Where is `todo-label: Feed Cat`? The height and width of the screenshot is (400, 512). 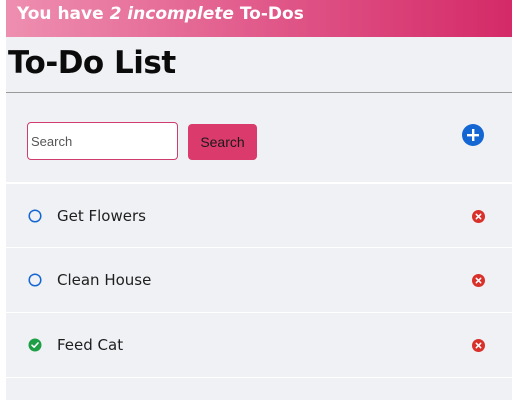 todo-label: Feed Cat is located at coordinates (90, 345).